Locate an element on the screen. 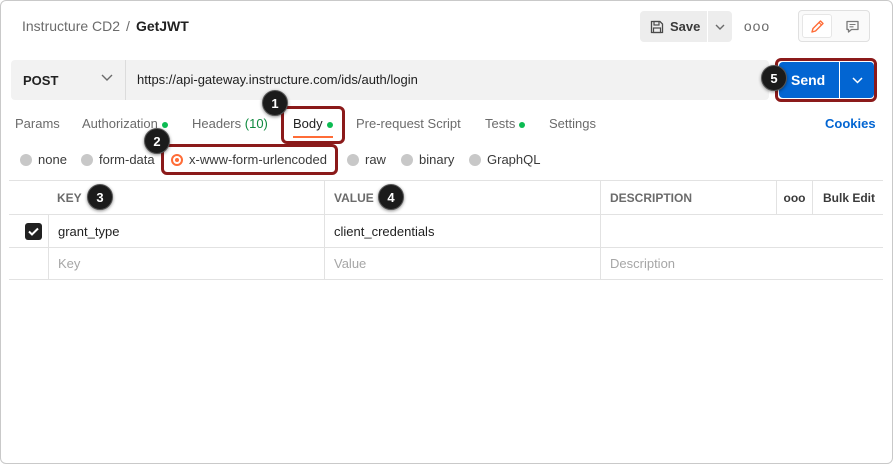 The width and height of the screenshot is (894, 465). save-options-button is located at coordinates (720, 26).